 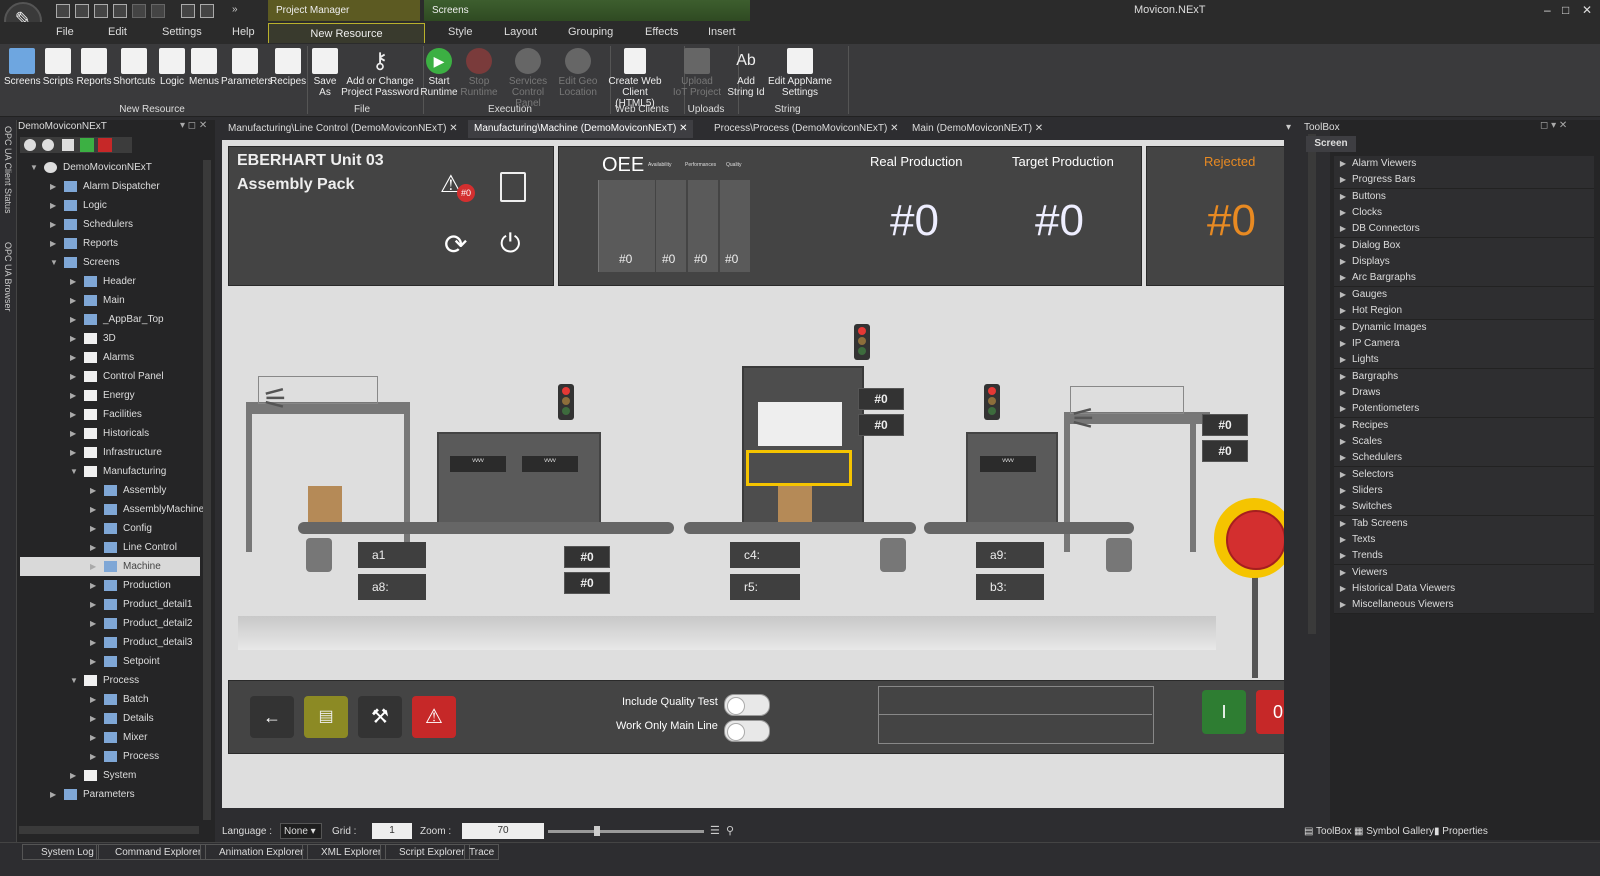 What do you see at coordinates (1464, 541) in the screenshot?
I see `toolbox-item: ▶ Texts` at bounding box center [1464, 541].